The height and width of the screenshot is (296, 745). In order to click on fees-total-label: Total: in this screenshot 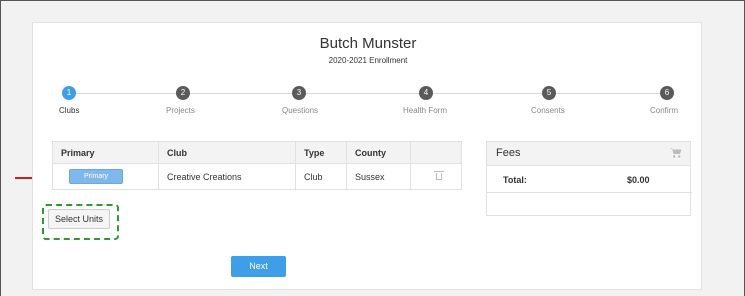, I will do `click(515, 180)`.